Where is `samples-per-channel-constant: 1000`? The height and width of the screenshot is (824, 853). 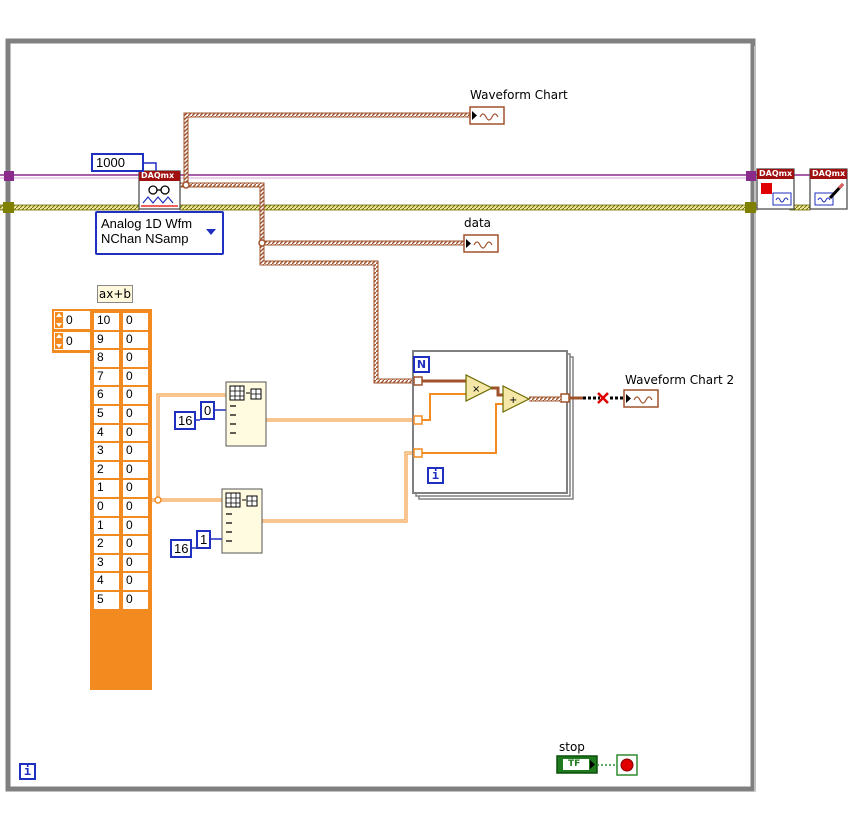
samples-per-channel-constant: 1000 is located at coordinates (117, 162).